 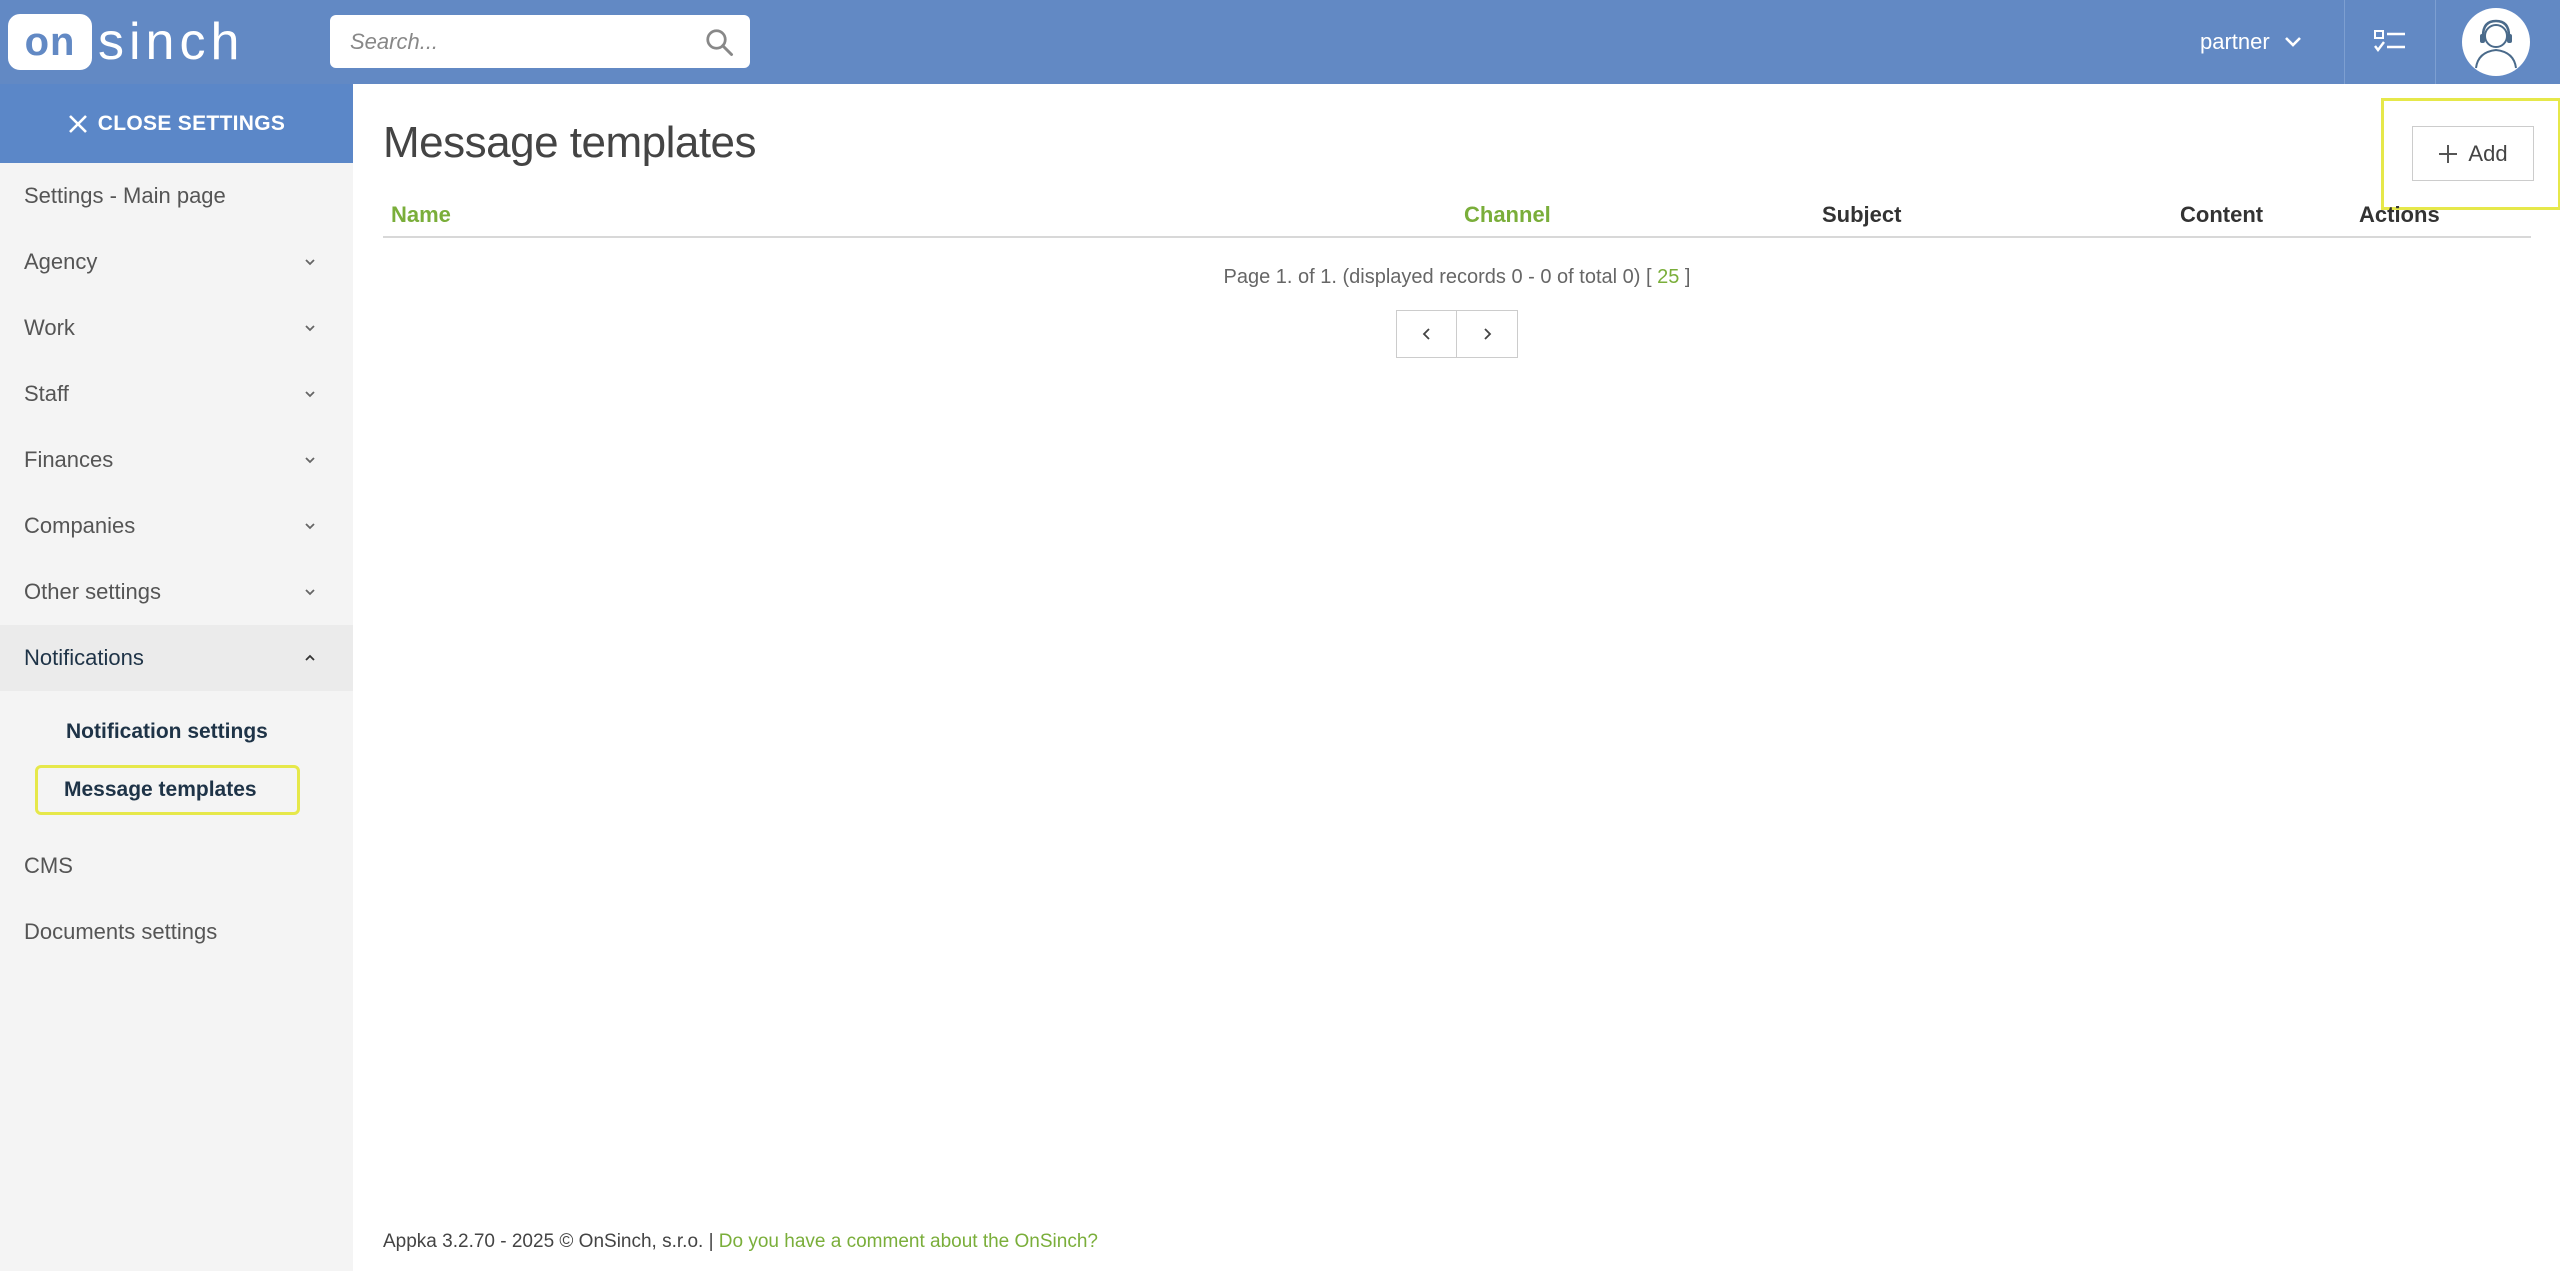 What do you see at coordinates (176, 328) in the screenshot?
I see `sidebar-item-work: Work` at bounding box center [176, 328].